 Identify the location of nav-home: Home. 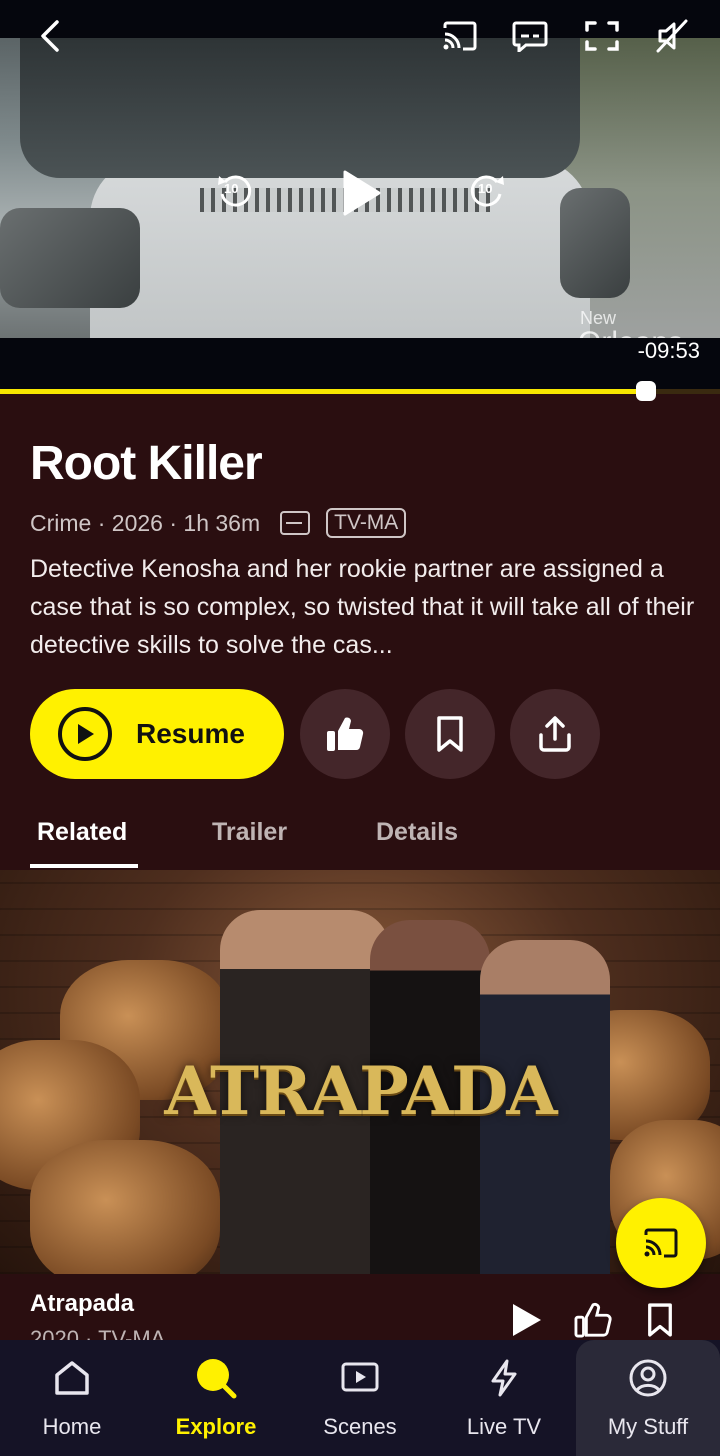
(72, 1398).